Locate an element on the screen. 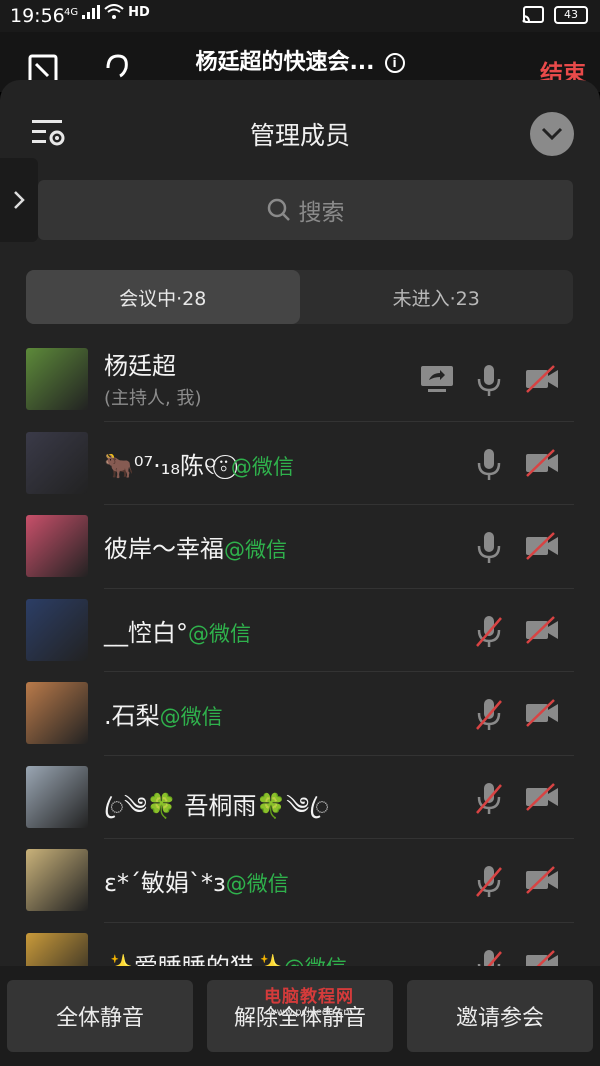  member-row: 🐂⁰⁷·₁₈陈୧⍤⃝@微信 is located at coordinates (300, 463).